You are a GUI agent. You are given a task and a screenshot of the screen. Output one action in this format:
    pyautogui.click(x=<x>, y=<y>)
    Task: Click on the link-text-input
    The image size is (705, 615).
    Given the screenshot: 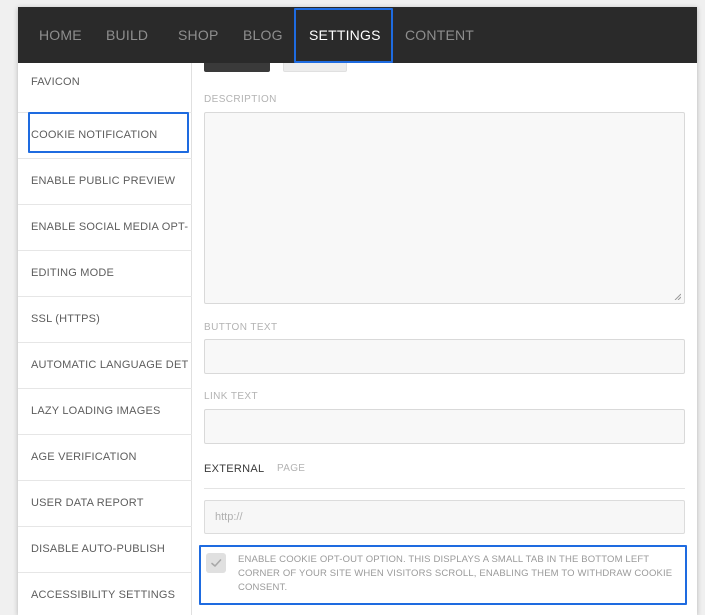 What is the action you would take?
    pyautogui.click(x=444, y=426)
    